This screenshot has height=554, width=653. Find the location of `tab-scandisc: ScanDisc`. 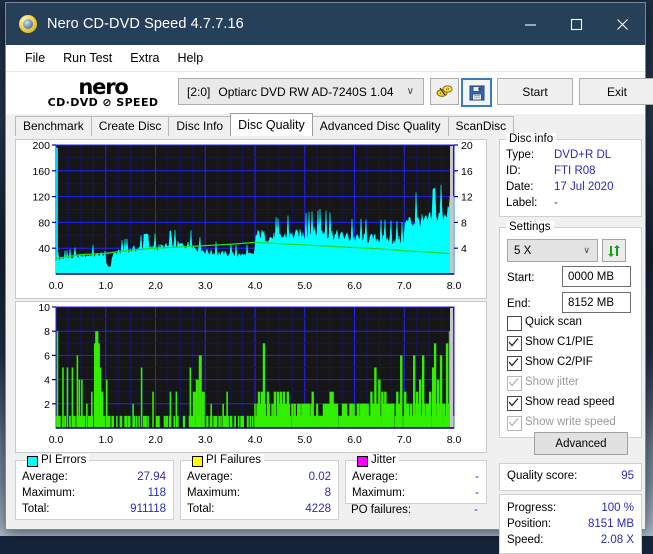

tab-scandisc: ScanDisc is located at coordinates (481, 126).